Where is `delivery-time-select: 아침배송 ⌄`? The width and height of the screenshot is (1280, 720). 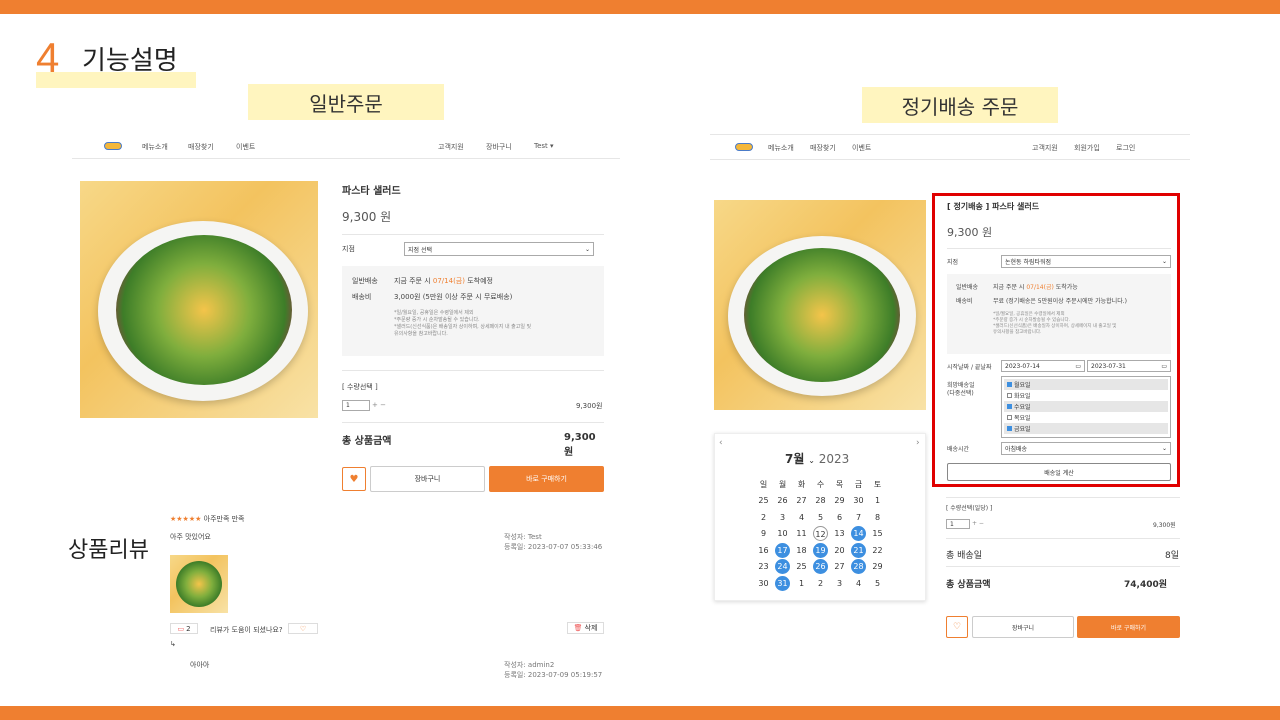
delivery-time-select: 아침배송 ⌄ is located at coordinates (1086, 448).